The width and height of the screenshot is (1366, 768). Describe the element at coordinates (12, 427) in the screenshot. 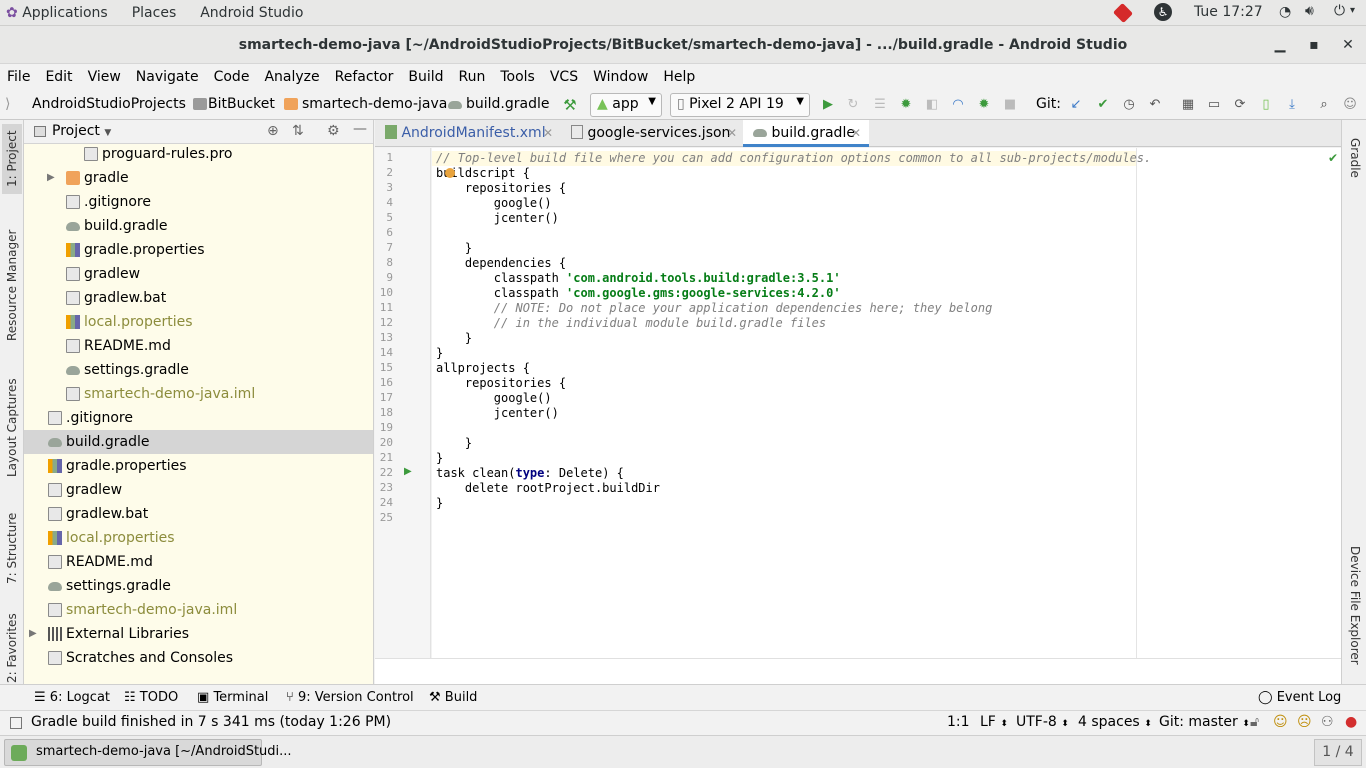

I see `tab-layout-captures: Layout Captures` at that location.